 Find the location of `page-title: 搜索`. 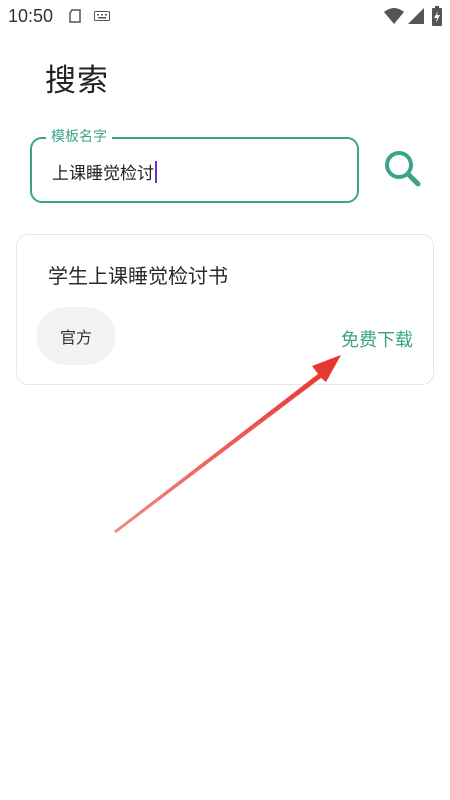

page-title: 搜索 is located at coordinates (77, 81).